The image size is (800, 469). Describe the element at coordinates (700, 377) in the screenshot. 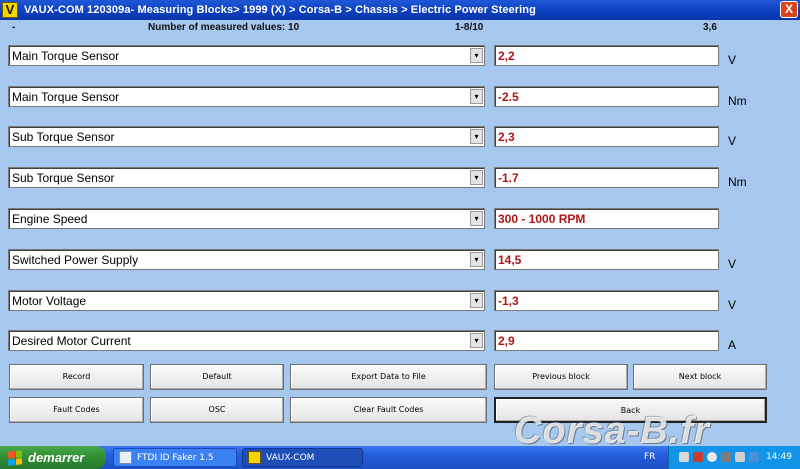

I see `next-block-button: Next block` at that location.